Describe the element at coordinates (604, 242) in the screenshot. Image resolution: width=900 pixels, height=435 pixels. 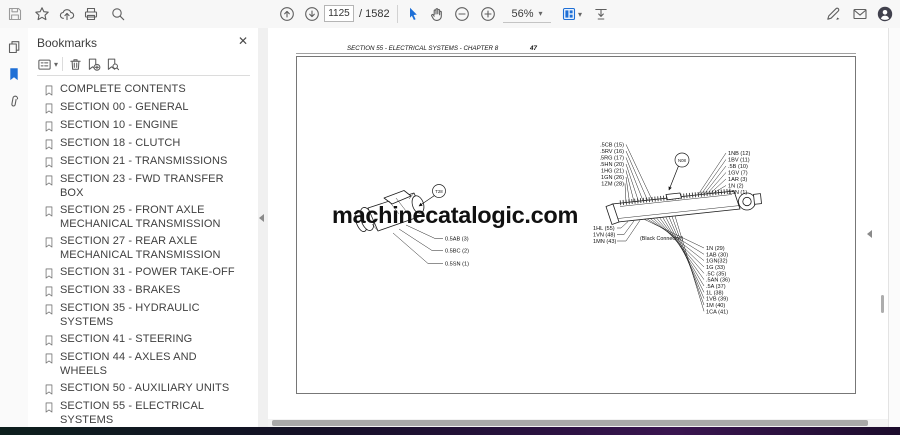
I see `wire-label: 1MN (43)` at that location.